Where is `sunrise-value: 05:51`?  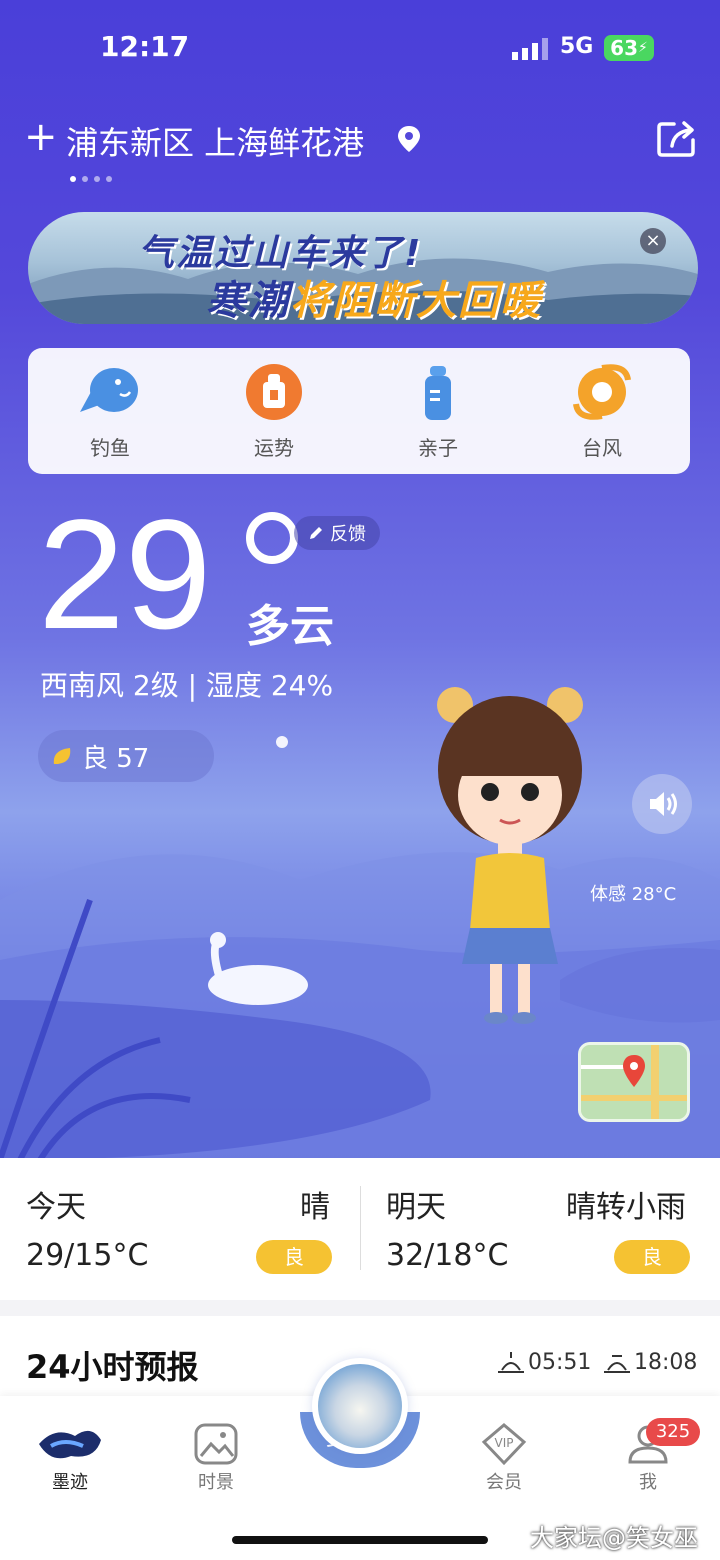 sunrise-value: 05:51 is located at coordinates (560, 1362).